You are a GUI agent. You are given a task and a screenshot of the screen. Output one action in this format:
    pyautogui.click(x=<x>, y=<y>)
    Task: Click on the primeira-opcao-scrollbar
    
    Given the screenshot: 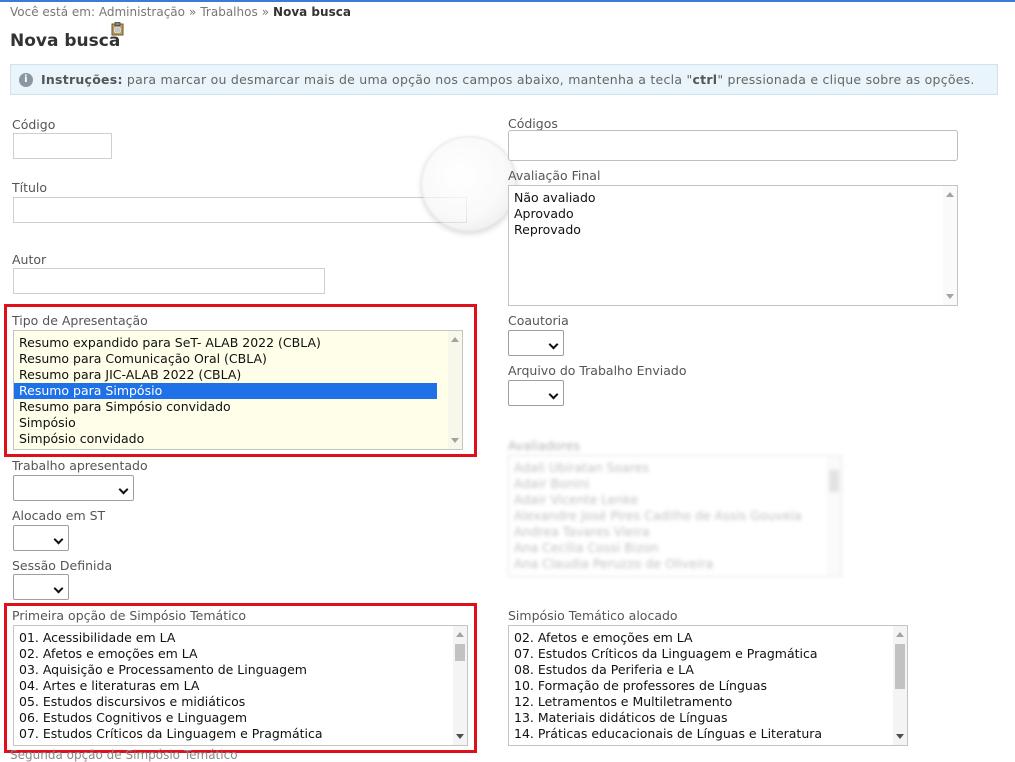 What is the action you would take?
    pyautogui.click(x=460, y=685)
    